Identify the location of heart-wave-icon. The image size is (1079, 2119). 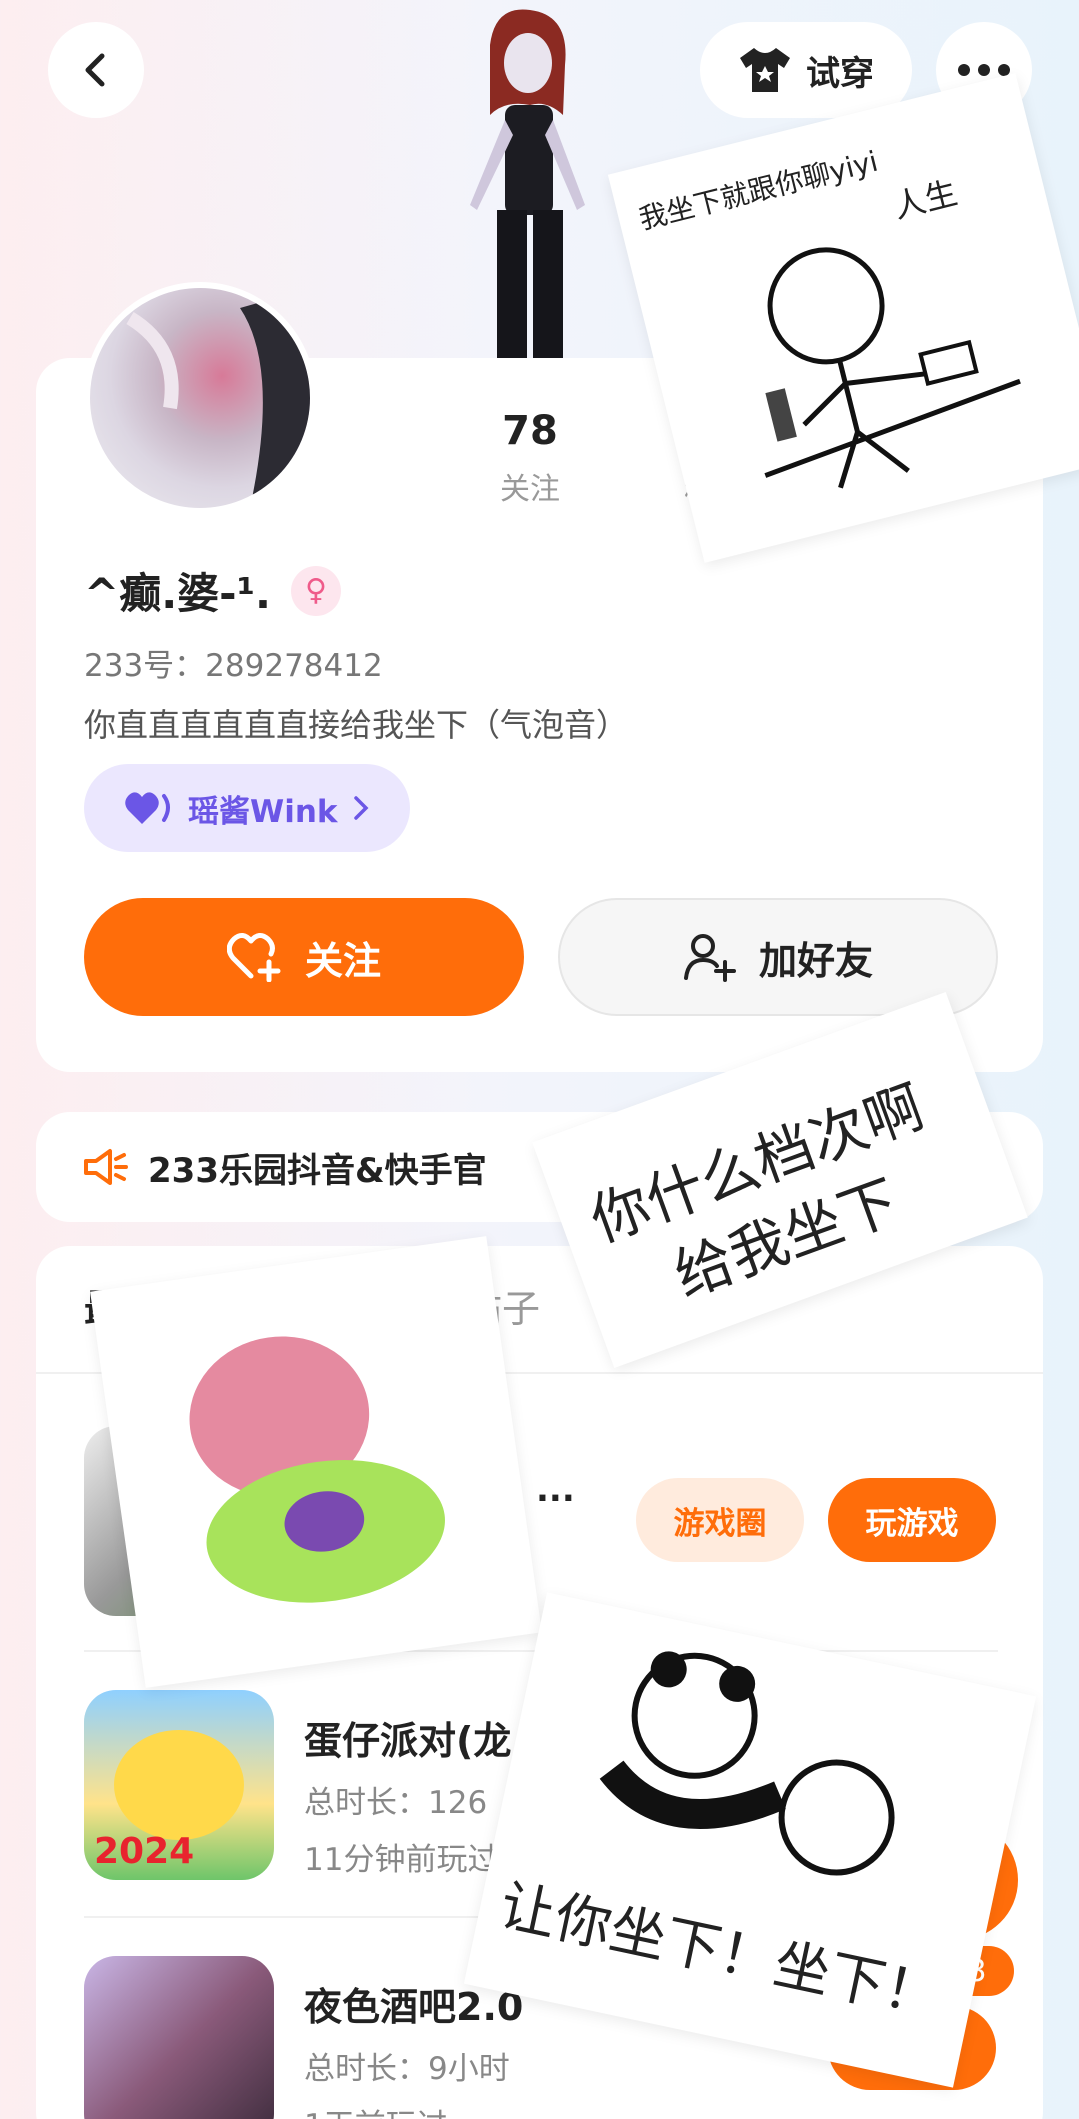
(147, 808).